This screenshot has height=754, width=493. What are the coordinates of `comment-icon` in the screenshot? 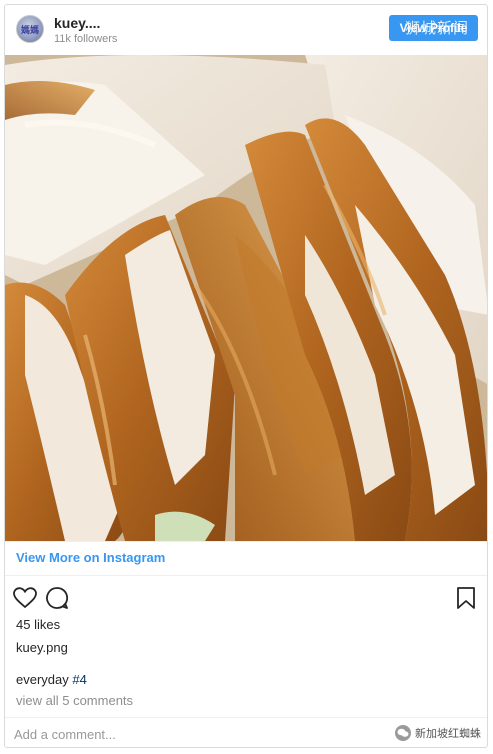 It's located at (57, 598).